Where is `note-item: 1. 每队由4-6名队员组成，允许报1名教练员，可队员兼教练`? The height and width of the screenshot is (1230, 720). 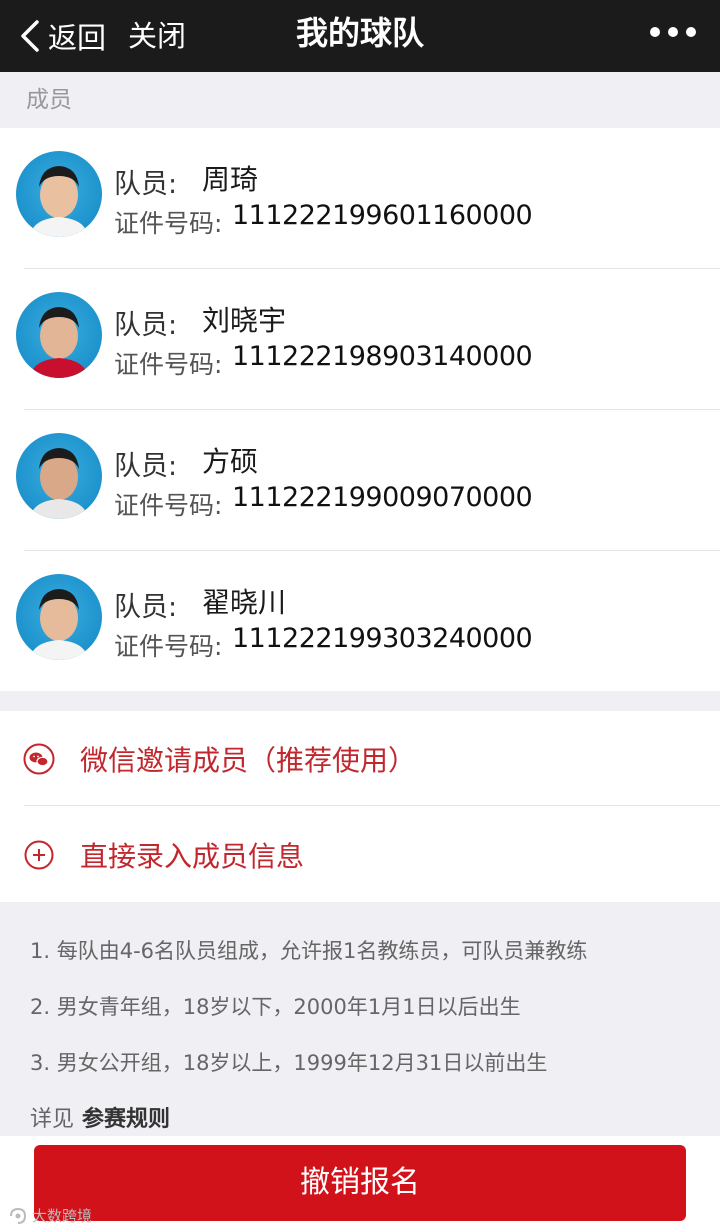 note-item: 1. 每队由4-6名队员组成，允许报1名教练员，可队员兼教练 is located at coordinates (309, 951).